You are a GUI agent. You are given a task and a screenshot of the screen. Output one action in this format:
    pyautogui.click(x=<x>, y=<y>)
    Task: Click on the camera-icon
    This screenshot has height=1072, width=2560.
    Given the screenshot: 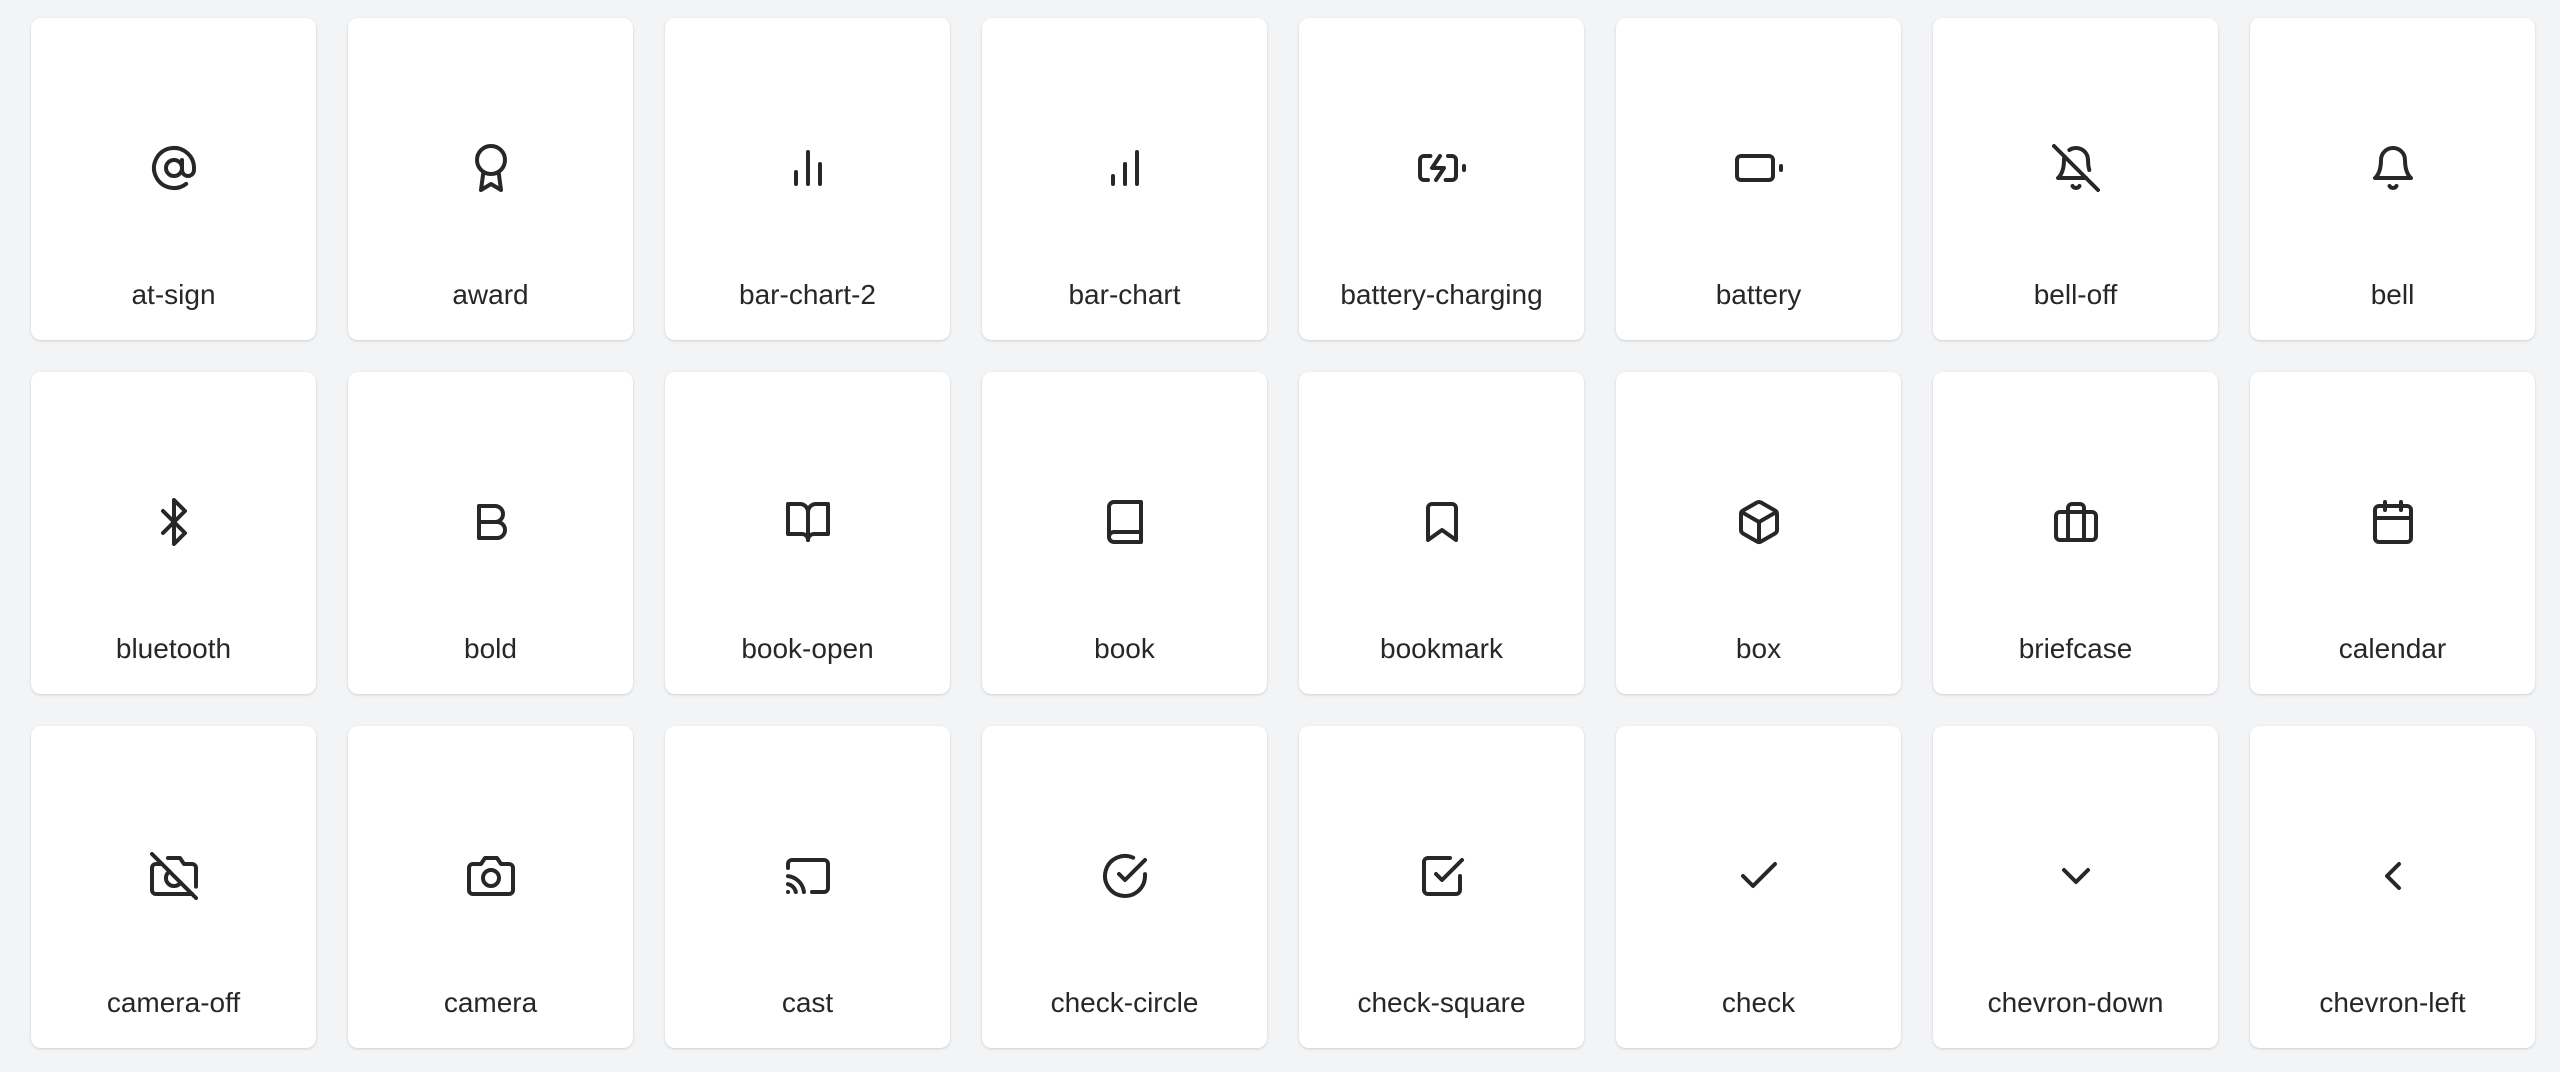 What is the action you would take?
    pyautogui.click(x=490, y=876)
    